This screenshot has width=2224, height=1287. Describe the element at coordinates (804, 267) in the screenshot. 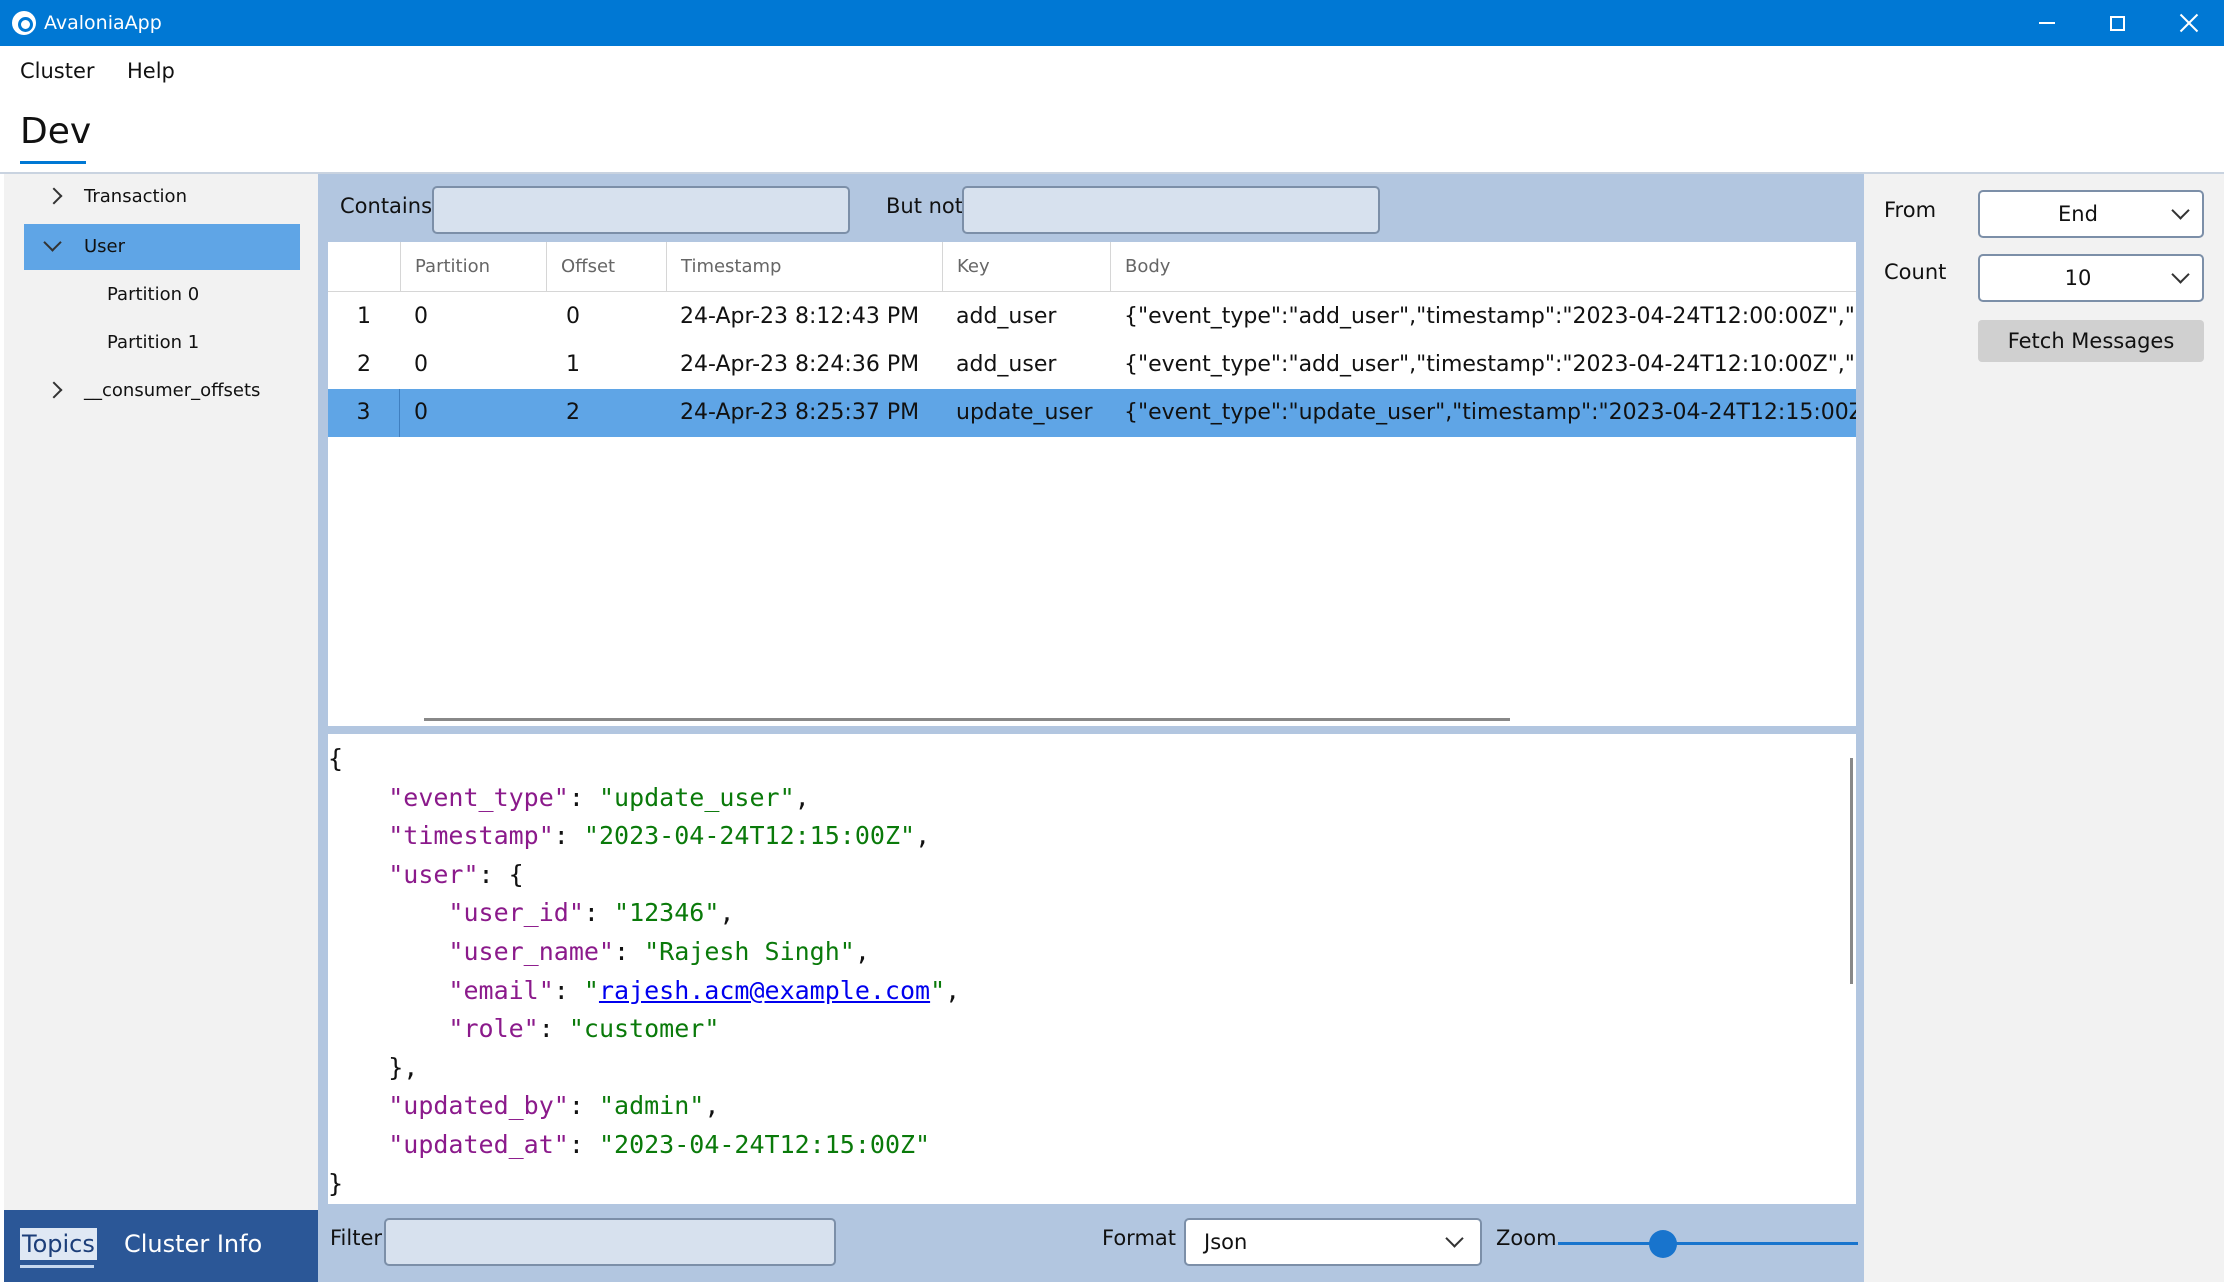

I see `column-header-timestamp: Timestamp` at that location.